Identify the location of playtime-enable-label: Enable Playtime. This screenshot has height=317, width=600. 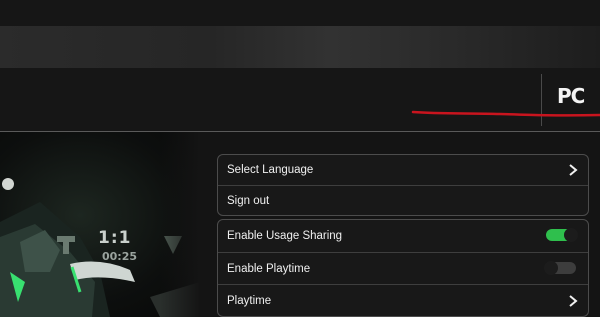
(269, 268).